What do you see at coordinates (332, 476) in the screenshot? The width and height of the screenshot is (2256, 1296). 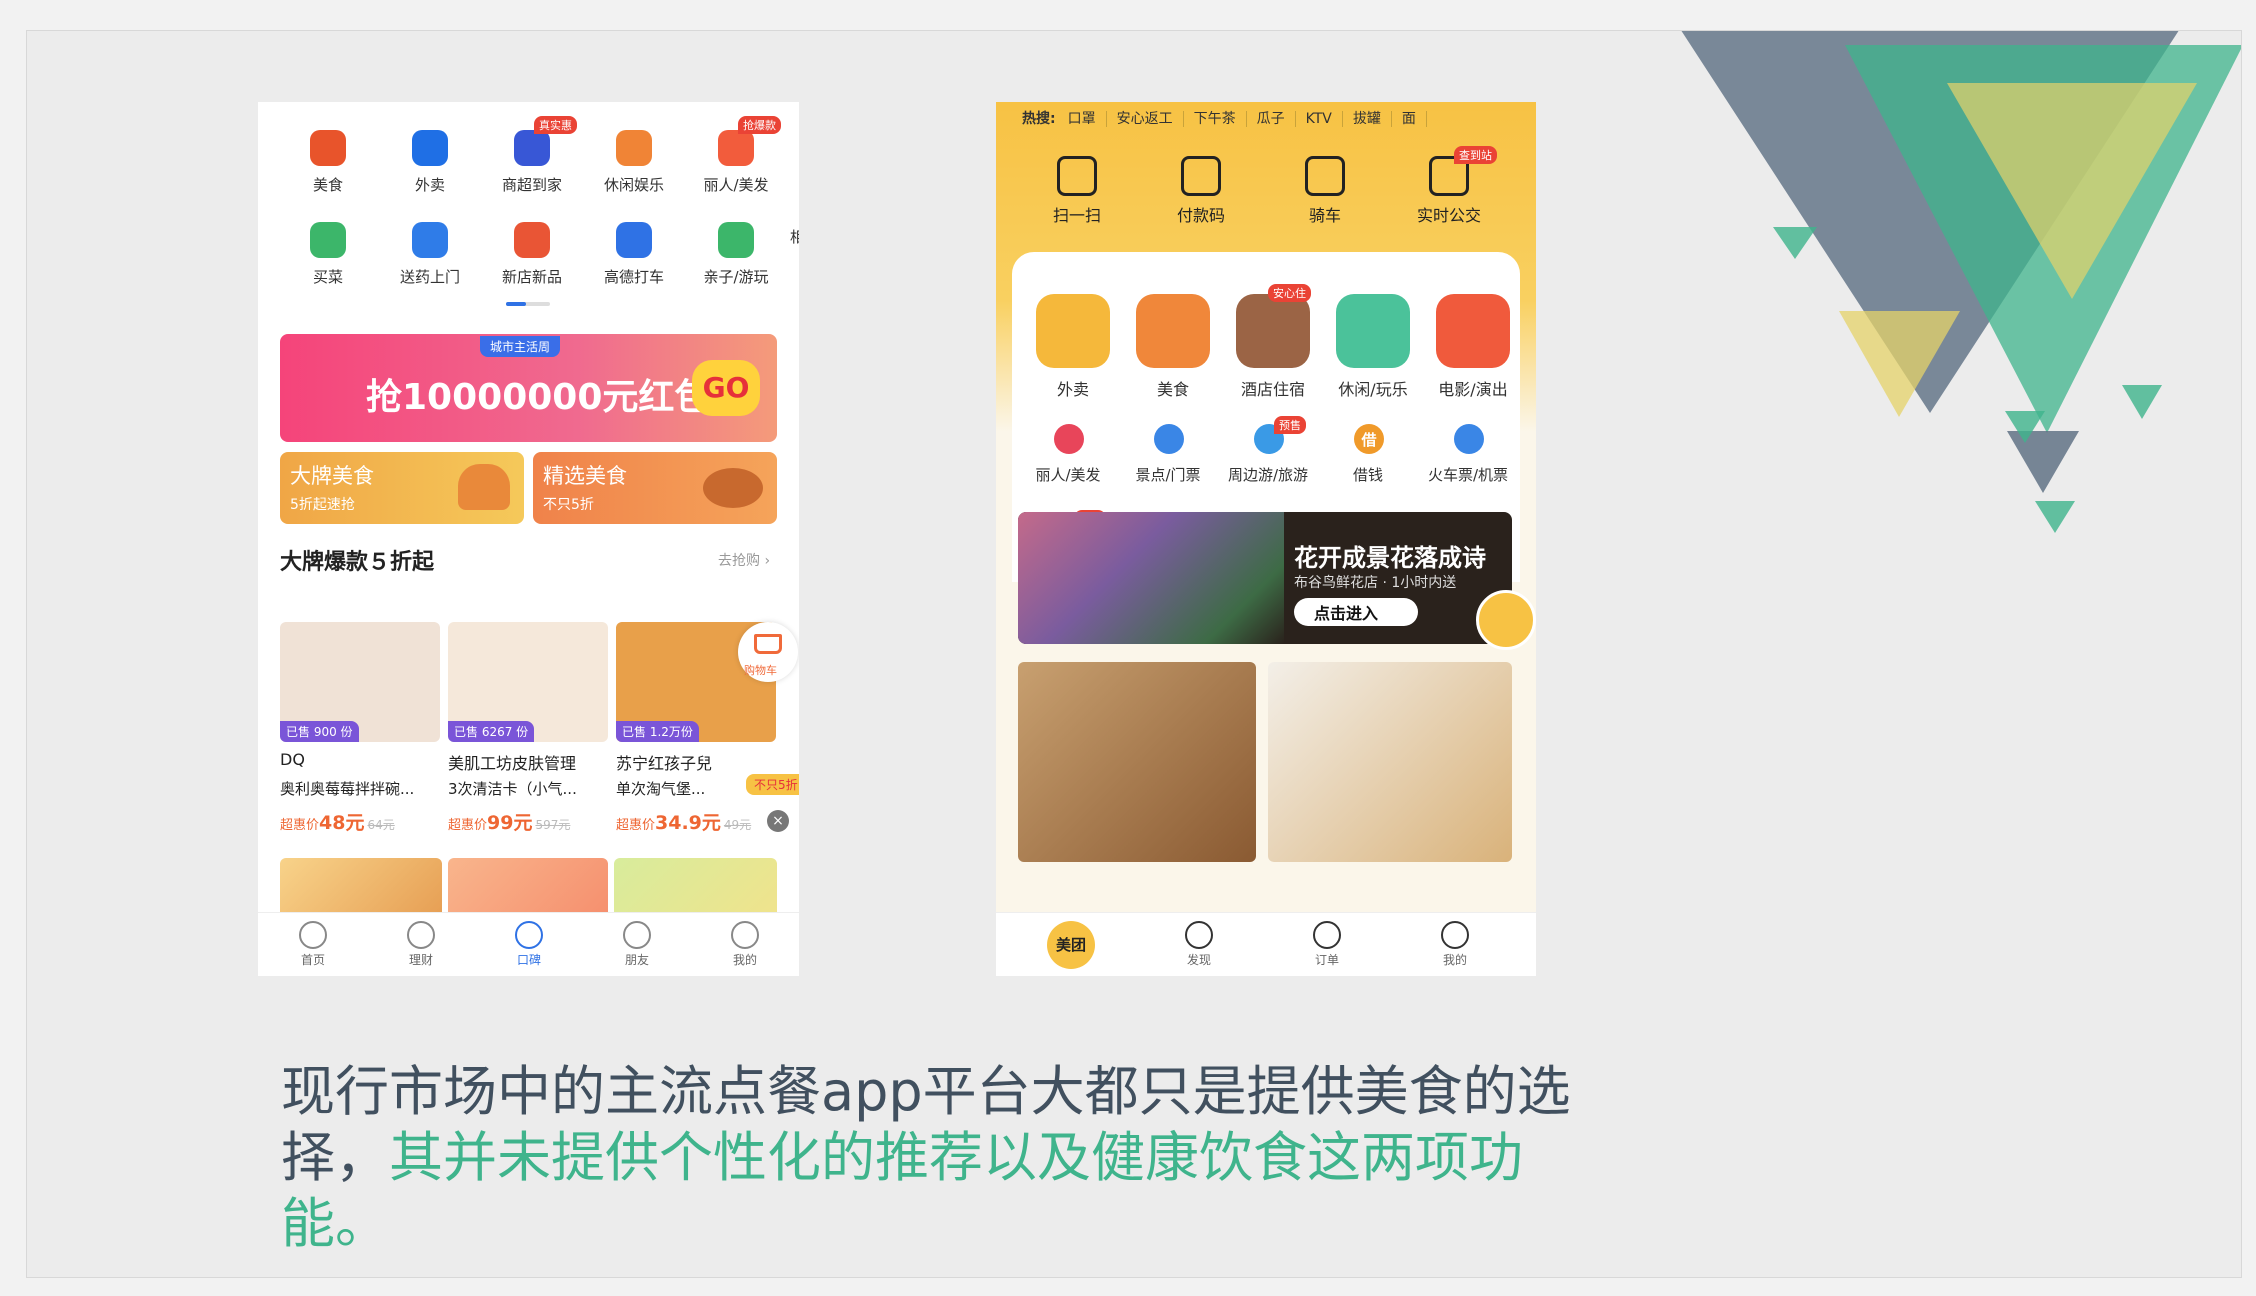 I see `promo-title: 大牌美食` at bounding box center [332, 476].